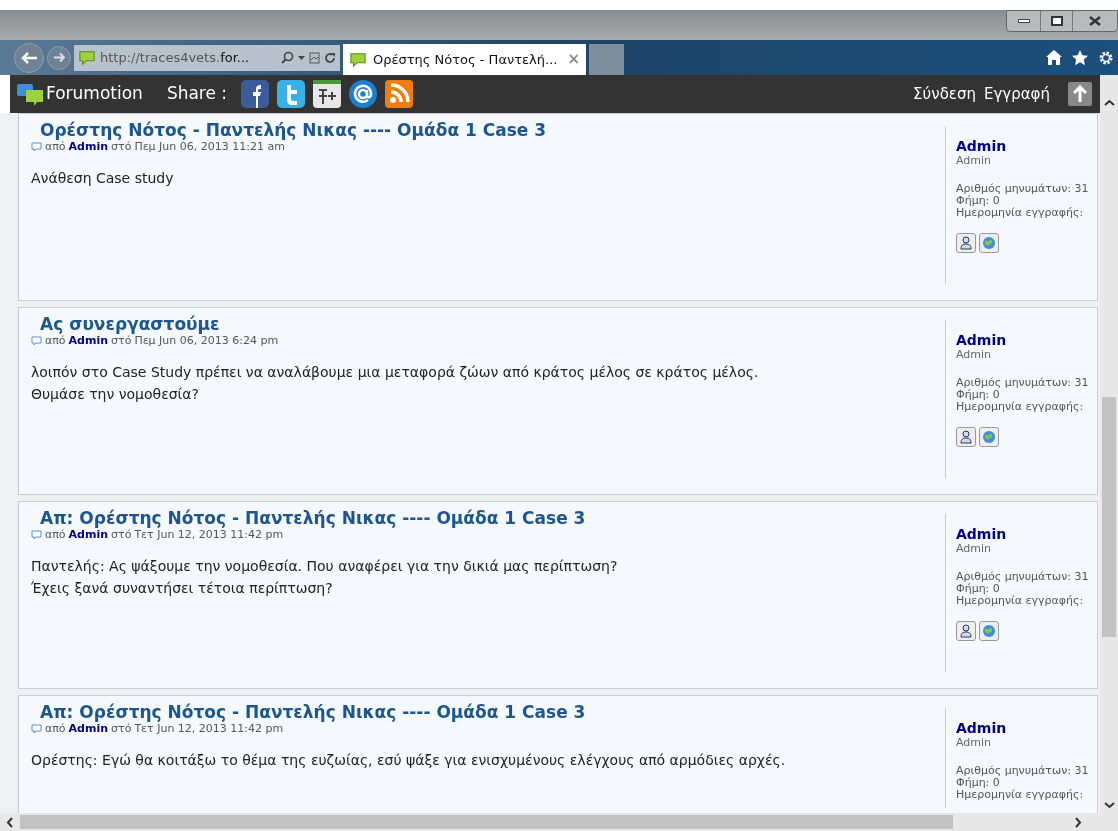 This screenshot has height=831, width=1118. What do you see at coordinates (399, 94) in the screenshot?
I see `rss-icon` at bounding box center [399, 94].